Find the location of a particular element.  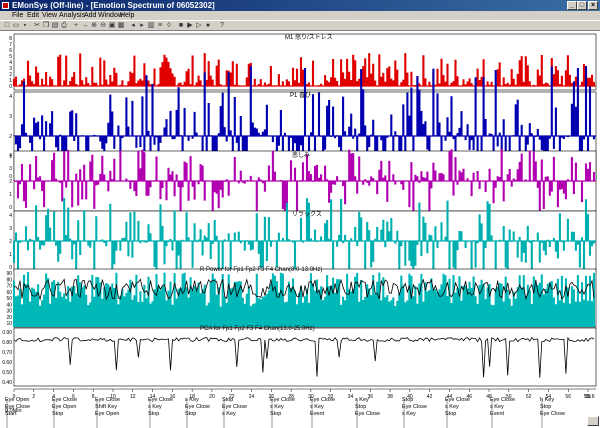

close-button: × is located at coordinates (593, 5).